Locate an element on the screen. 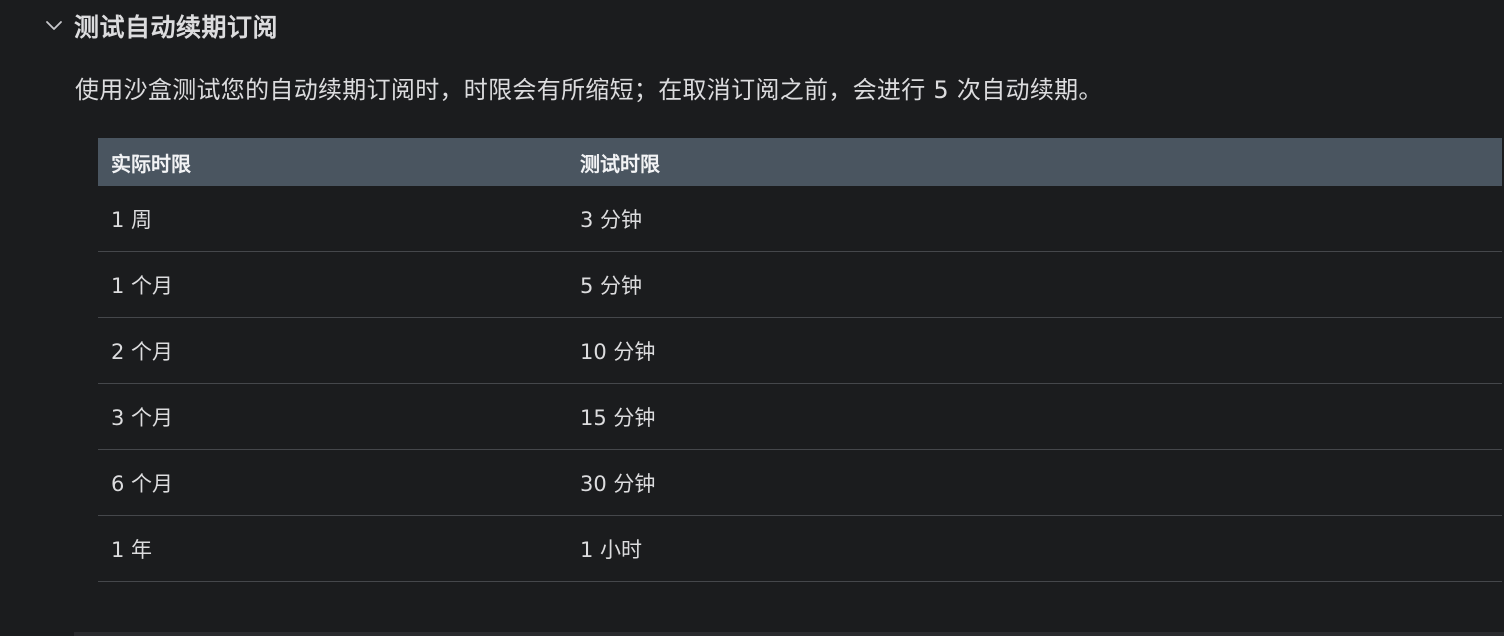 Image resolution: width=1504 pixels, height=636 pixels. actual-duration-cell: 1 年 is located at coordinates (132, 549).